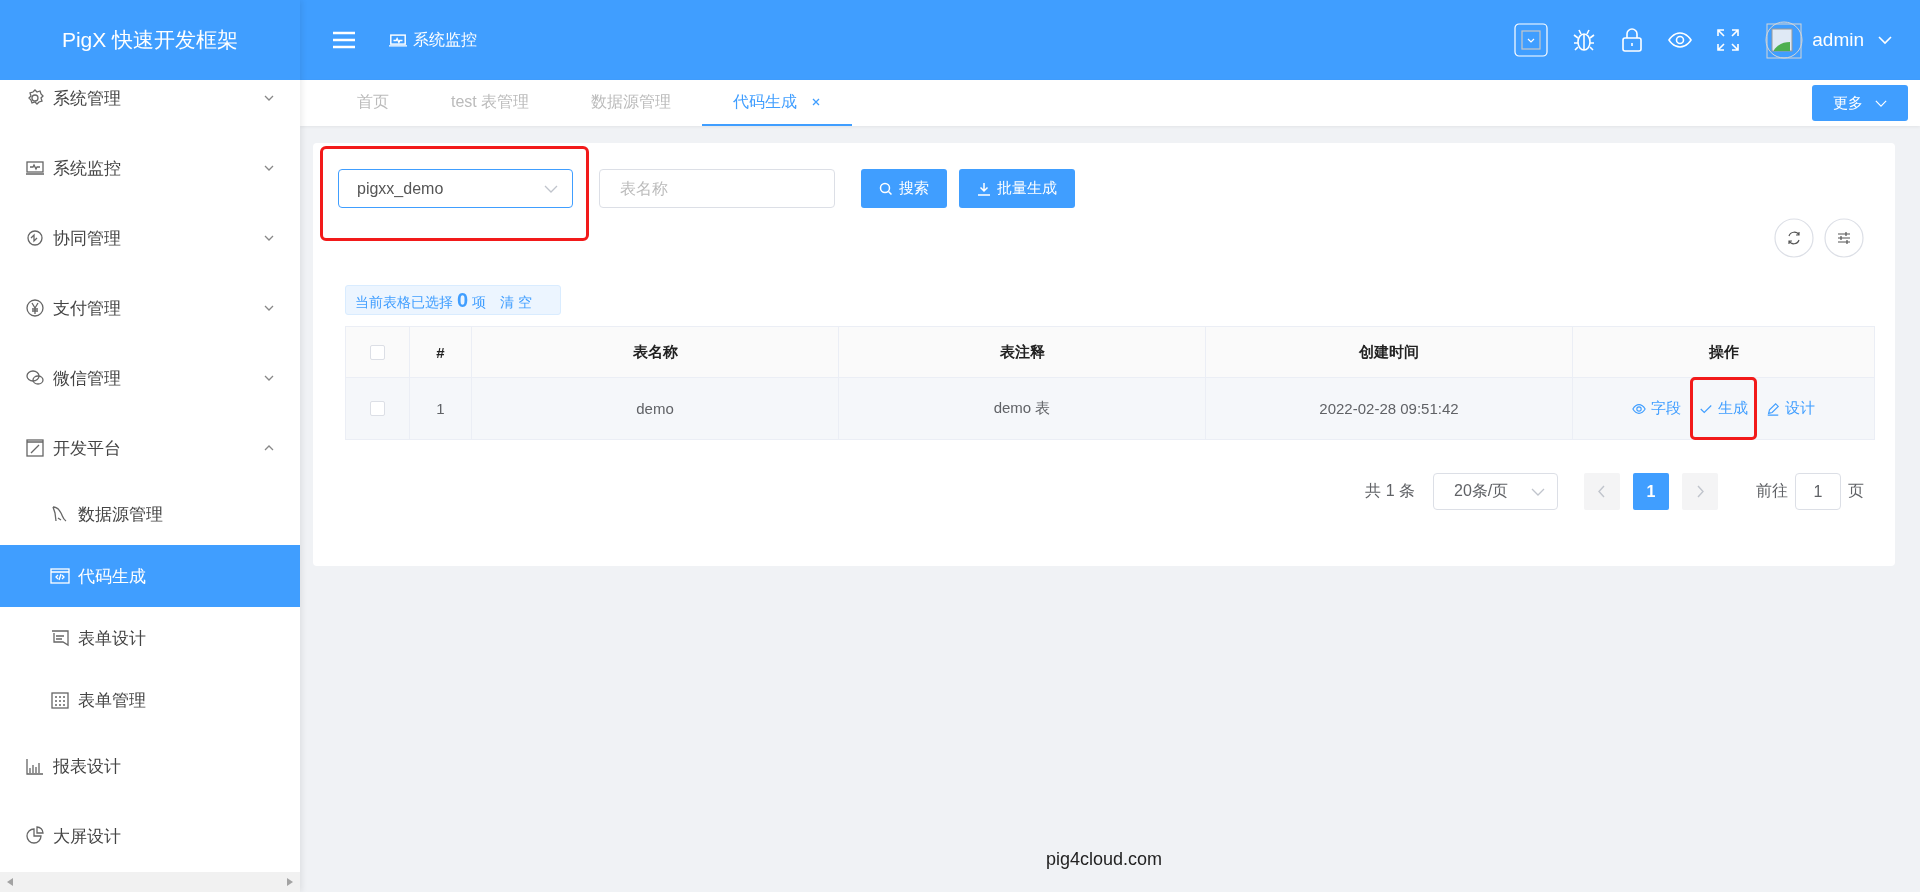  I want to click on search-icon, so click(886, 188).